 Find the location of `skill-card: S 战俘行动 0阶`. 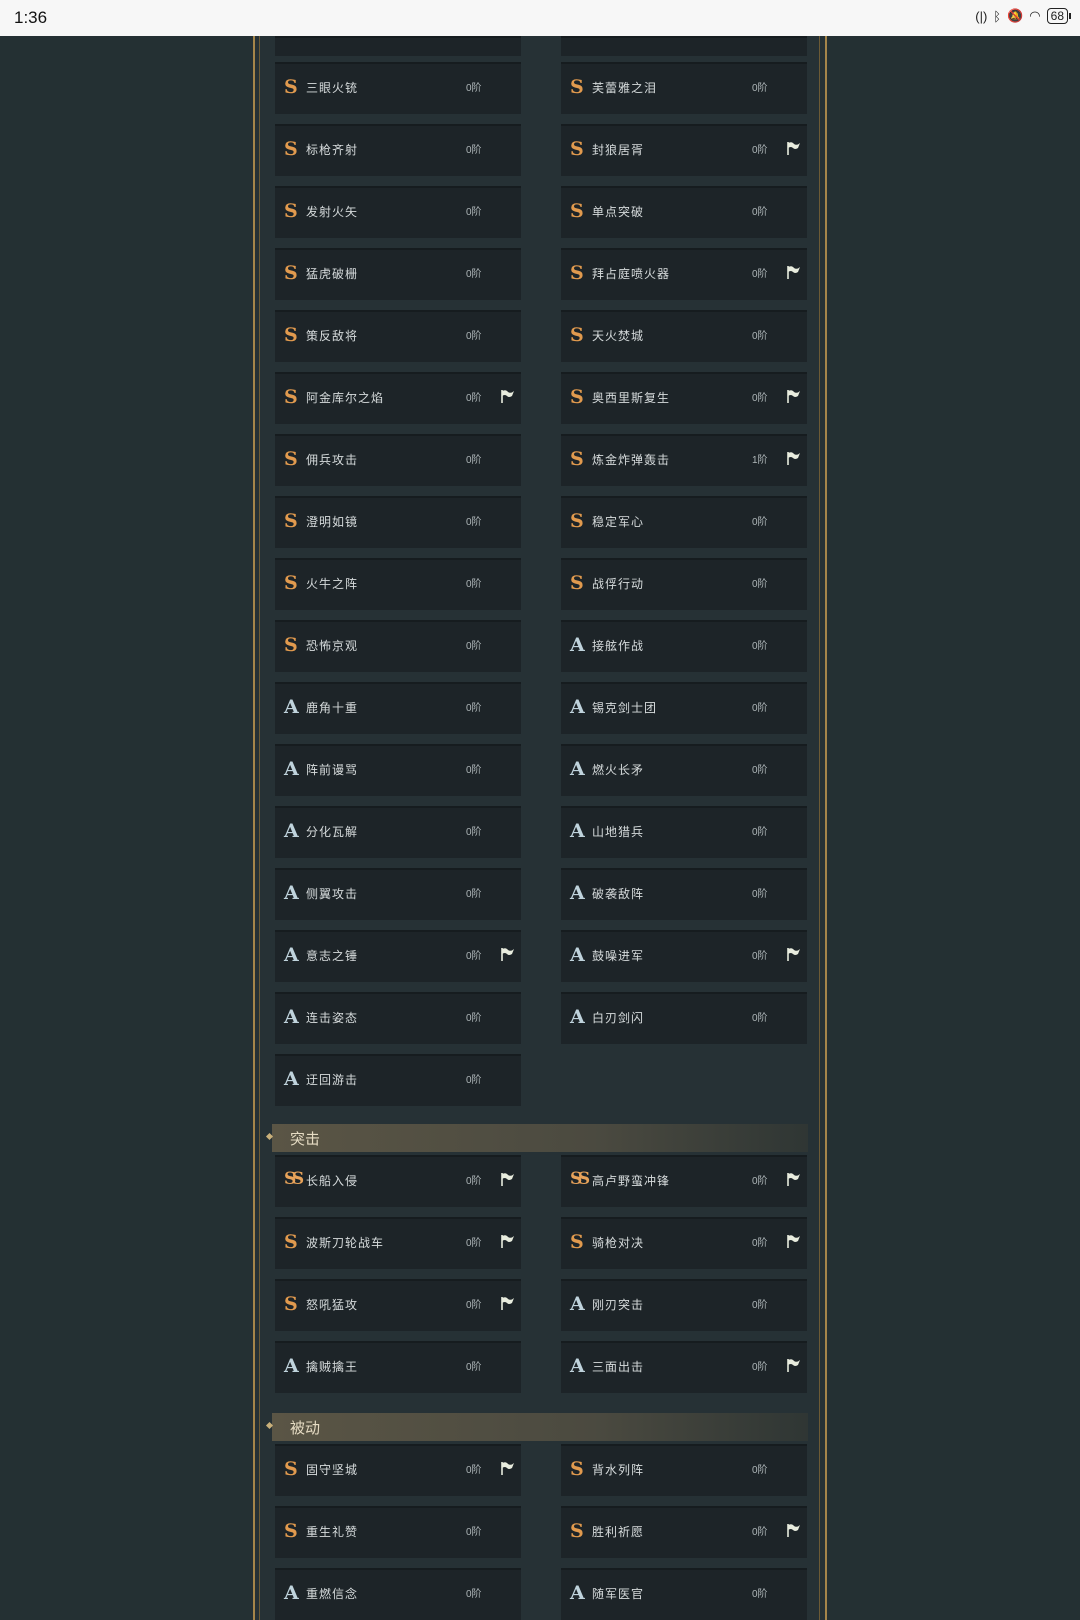

skill-card: S 战俘行动 0阶 is located at coordinates (684, 584).